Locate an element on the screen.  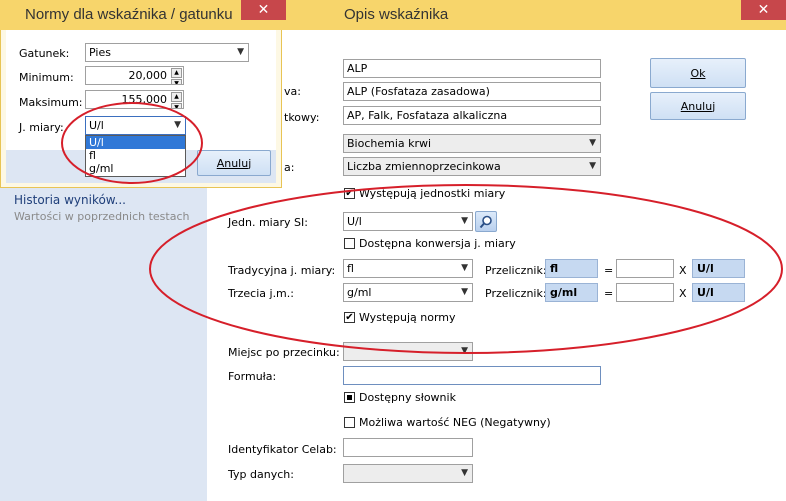
type-select: Liczba zmiennoprzecinkowa ▼ is located at coordinates (472, 166).